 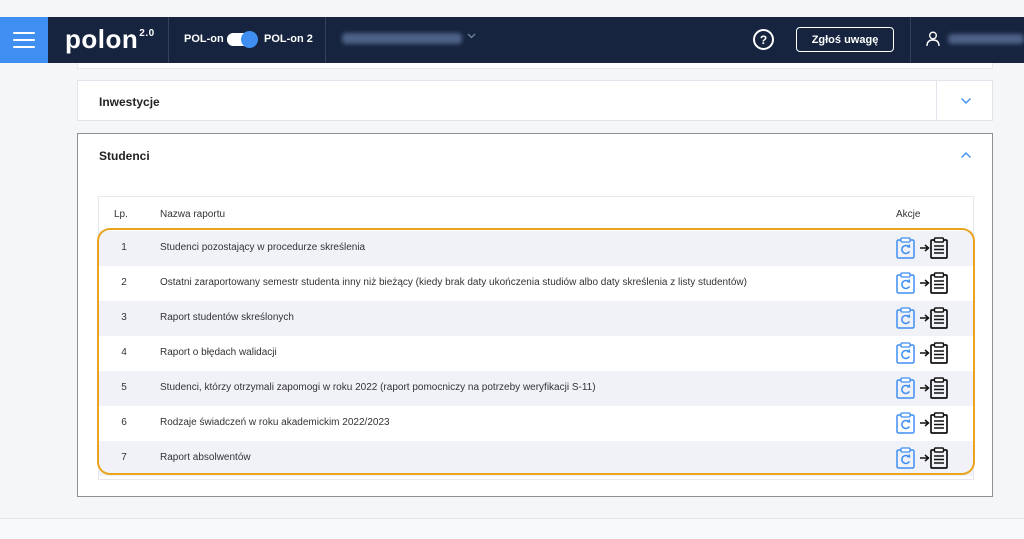 What do you see at coordinates (936, 100) in the screenshot?
I see `section-divider` at bounding box center [936, 100].